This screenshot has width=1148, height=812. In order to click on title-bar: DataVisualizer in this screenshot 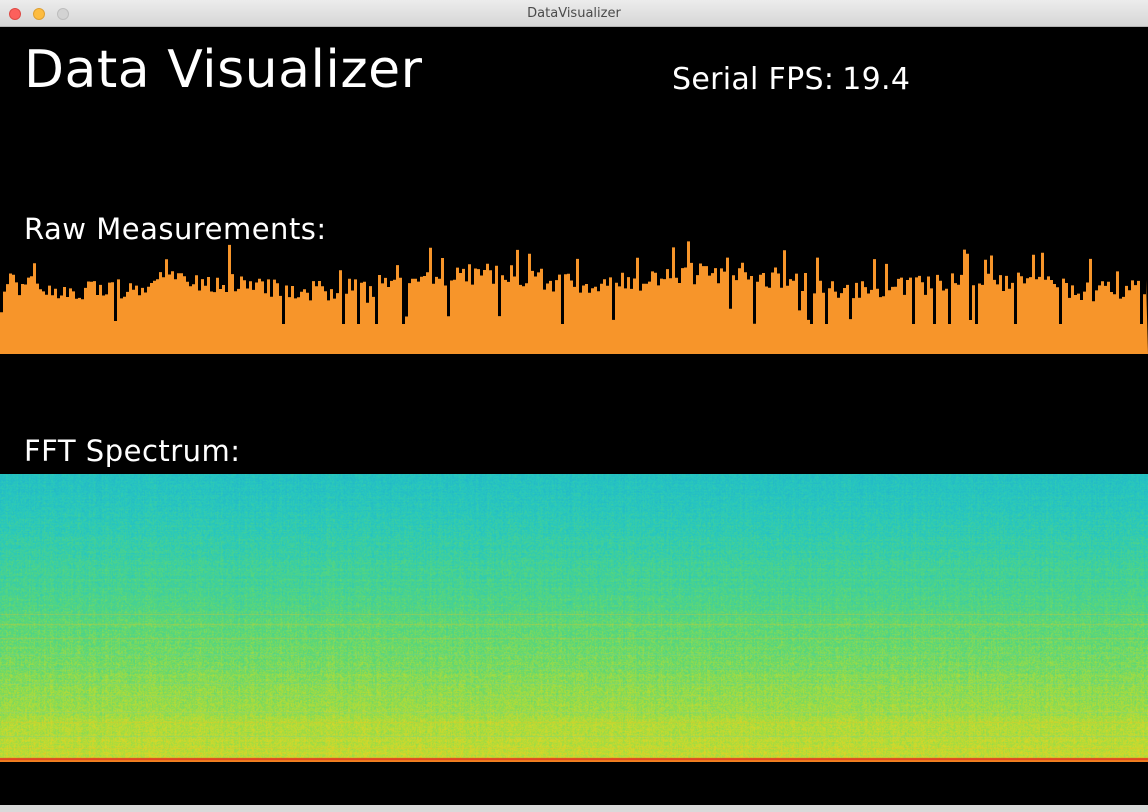, I will do `click(574, 13)`.